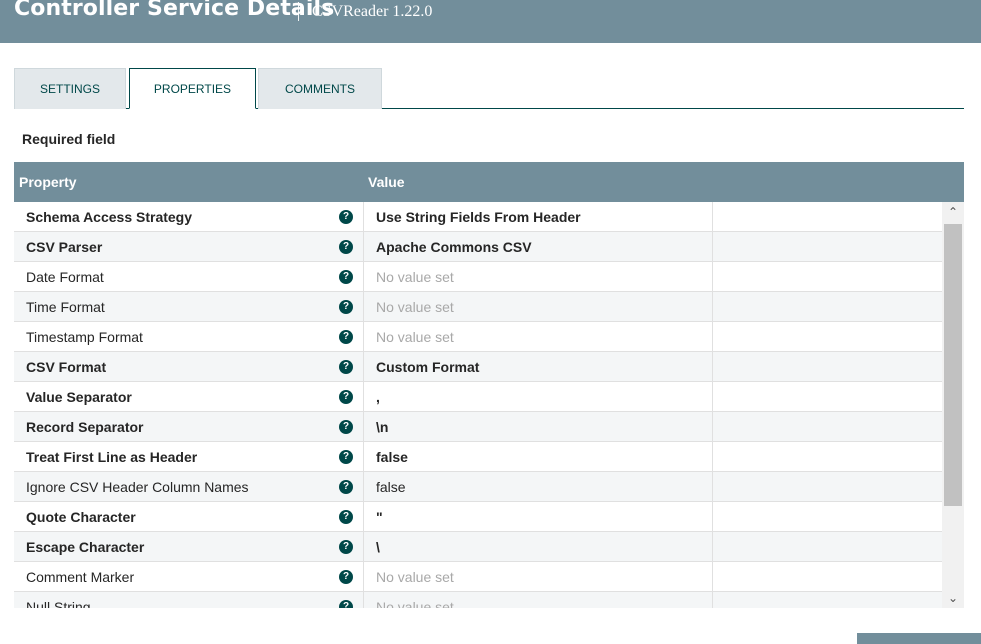 This screenshot has width=981, height=644. What do you see at coordinates (379, 517) in the screenshot?
I see `property-value: "` at bounding box center [379, 517].